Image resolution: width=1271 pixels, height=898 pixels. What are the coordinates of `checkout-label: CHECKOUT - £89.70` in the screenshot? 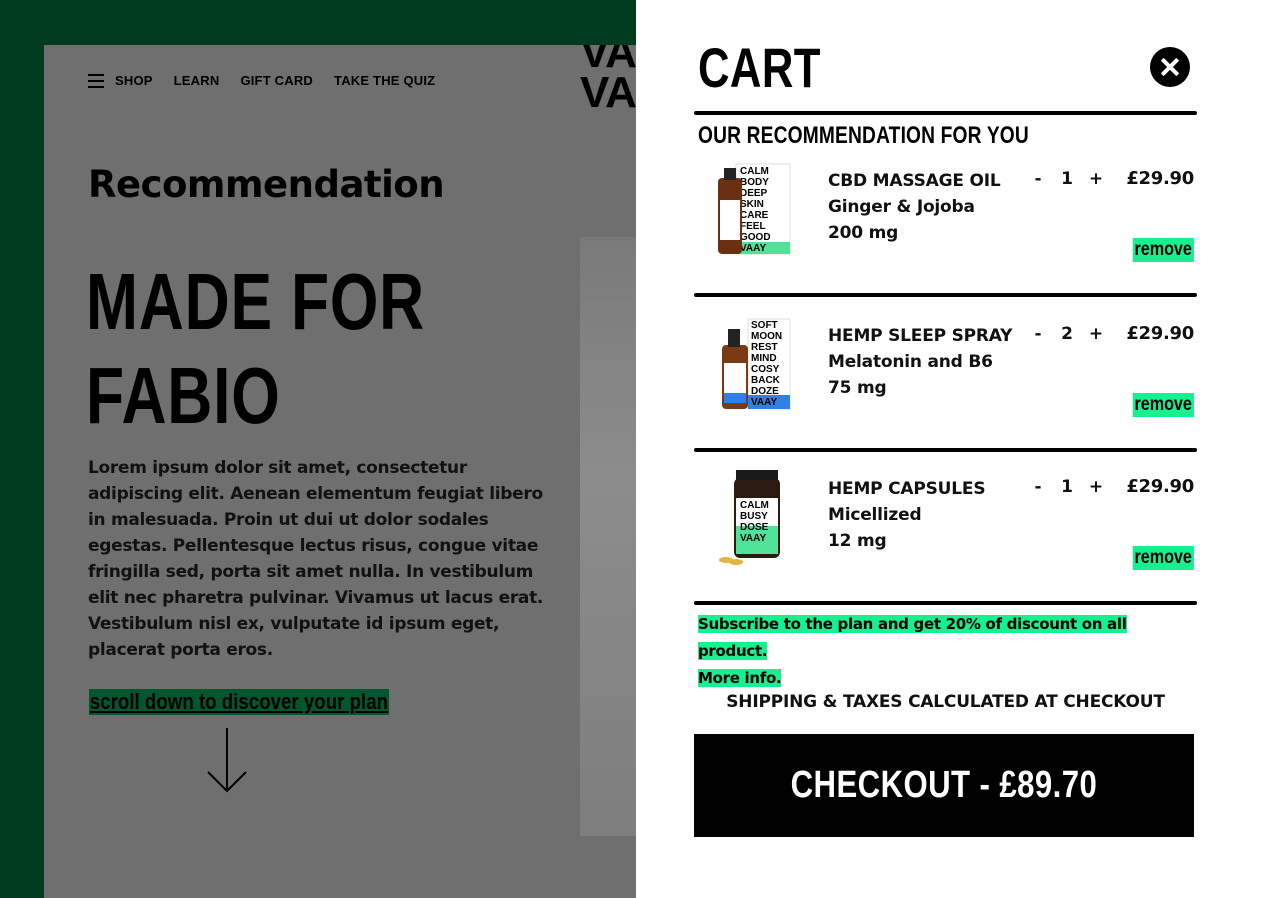 It's located at (944, 785).